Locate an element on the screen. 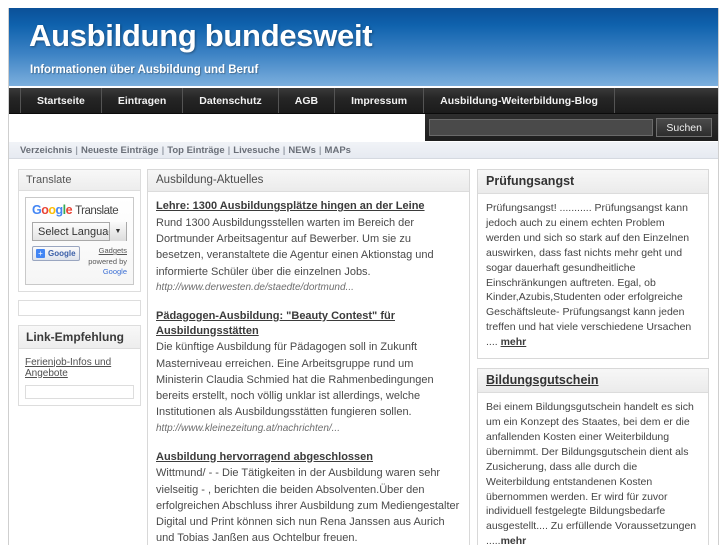 This screenshot has height=545, width=727. translate-gadget-footer: + Google Gadgets powered by Google is located at coordinates (79, 262).